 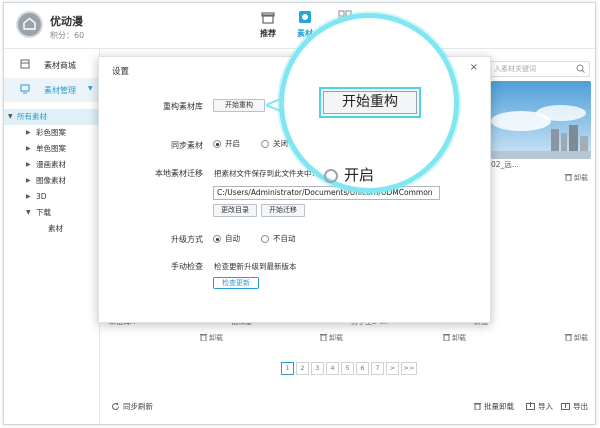 I want to click on search-placeholder: 入素材关键词, so click(x=515, y=69).